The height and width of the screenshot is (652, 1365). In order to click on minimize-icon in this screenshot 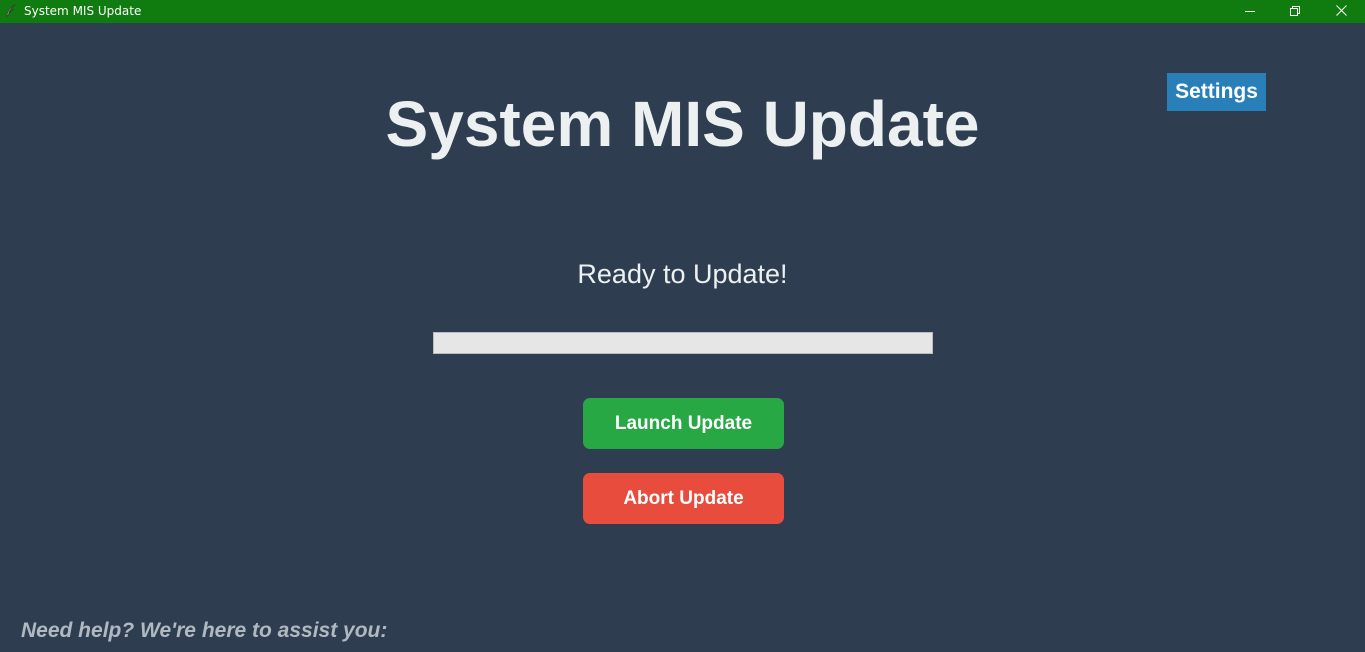, I will do `click(1250, 12)`.